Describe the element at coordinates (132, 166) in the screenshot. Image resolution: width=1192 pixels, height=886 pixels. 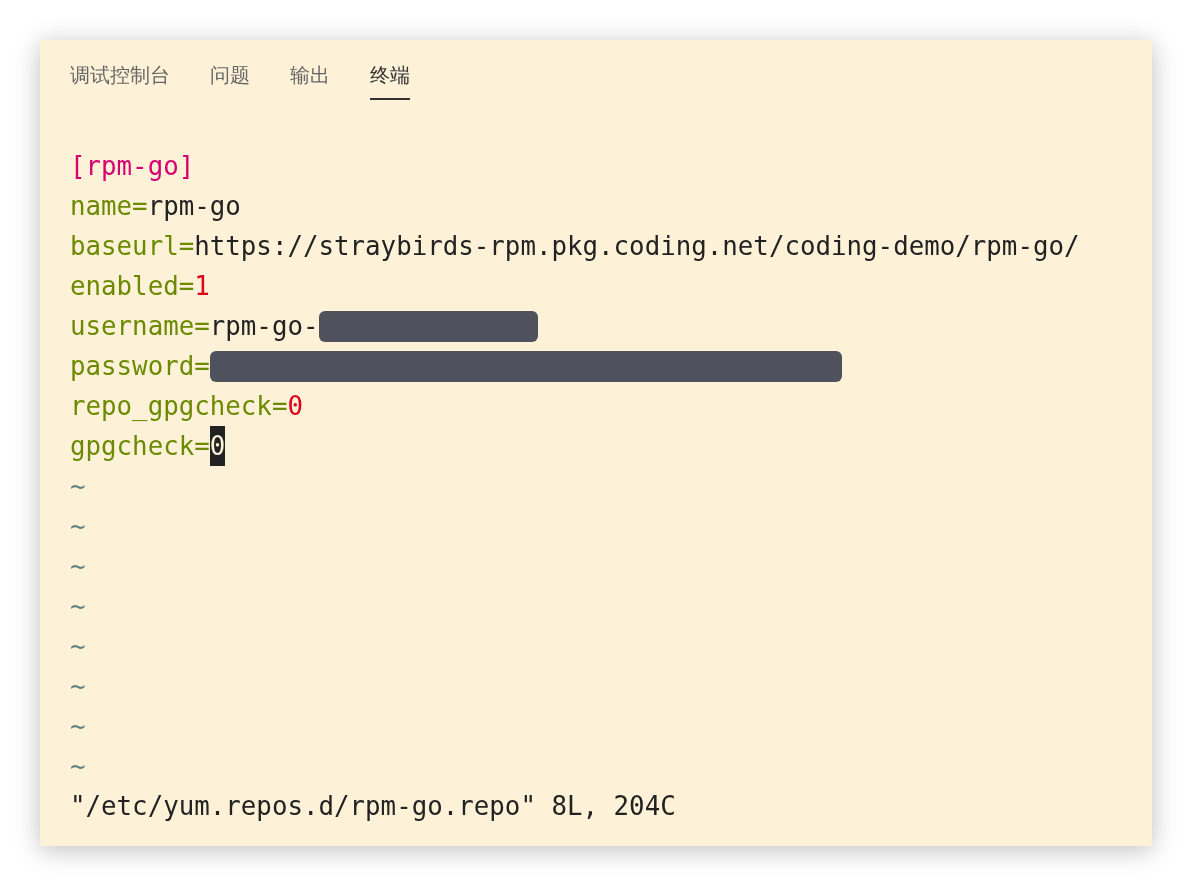
I see `section-header: [rpm-go]` at that location.